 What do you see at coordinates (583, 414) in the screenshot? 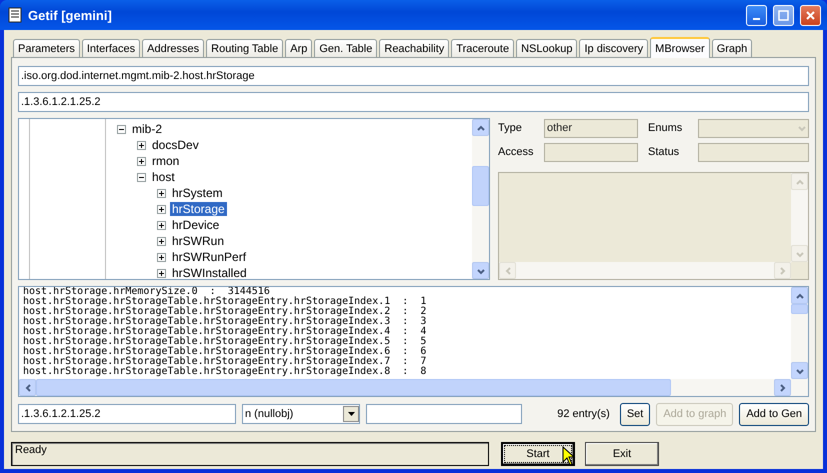
I see `entry-count: 92 entry(s)` at bounding box center [583, 414].